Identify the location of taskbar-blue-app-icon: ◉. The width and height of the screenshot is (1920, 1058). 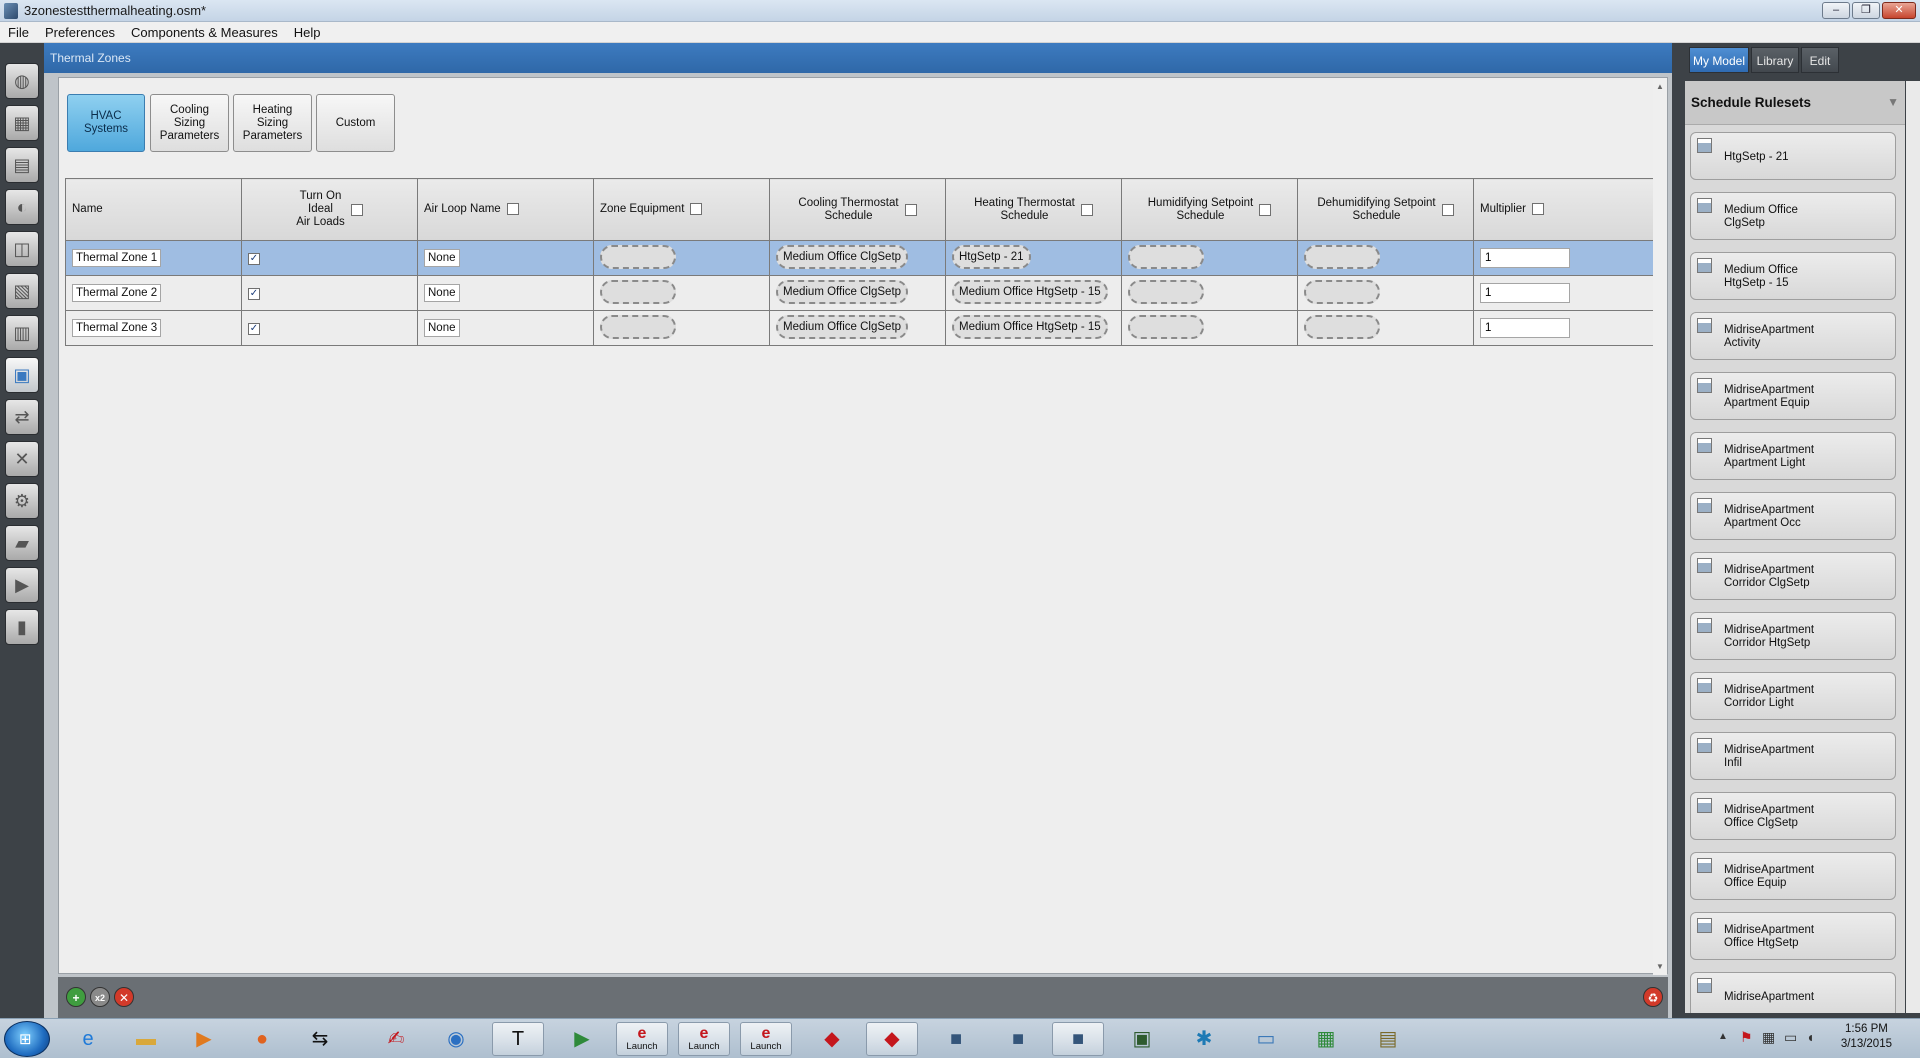
(456, 1039).